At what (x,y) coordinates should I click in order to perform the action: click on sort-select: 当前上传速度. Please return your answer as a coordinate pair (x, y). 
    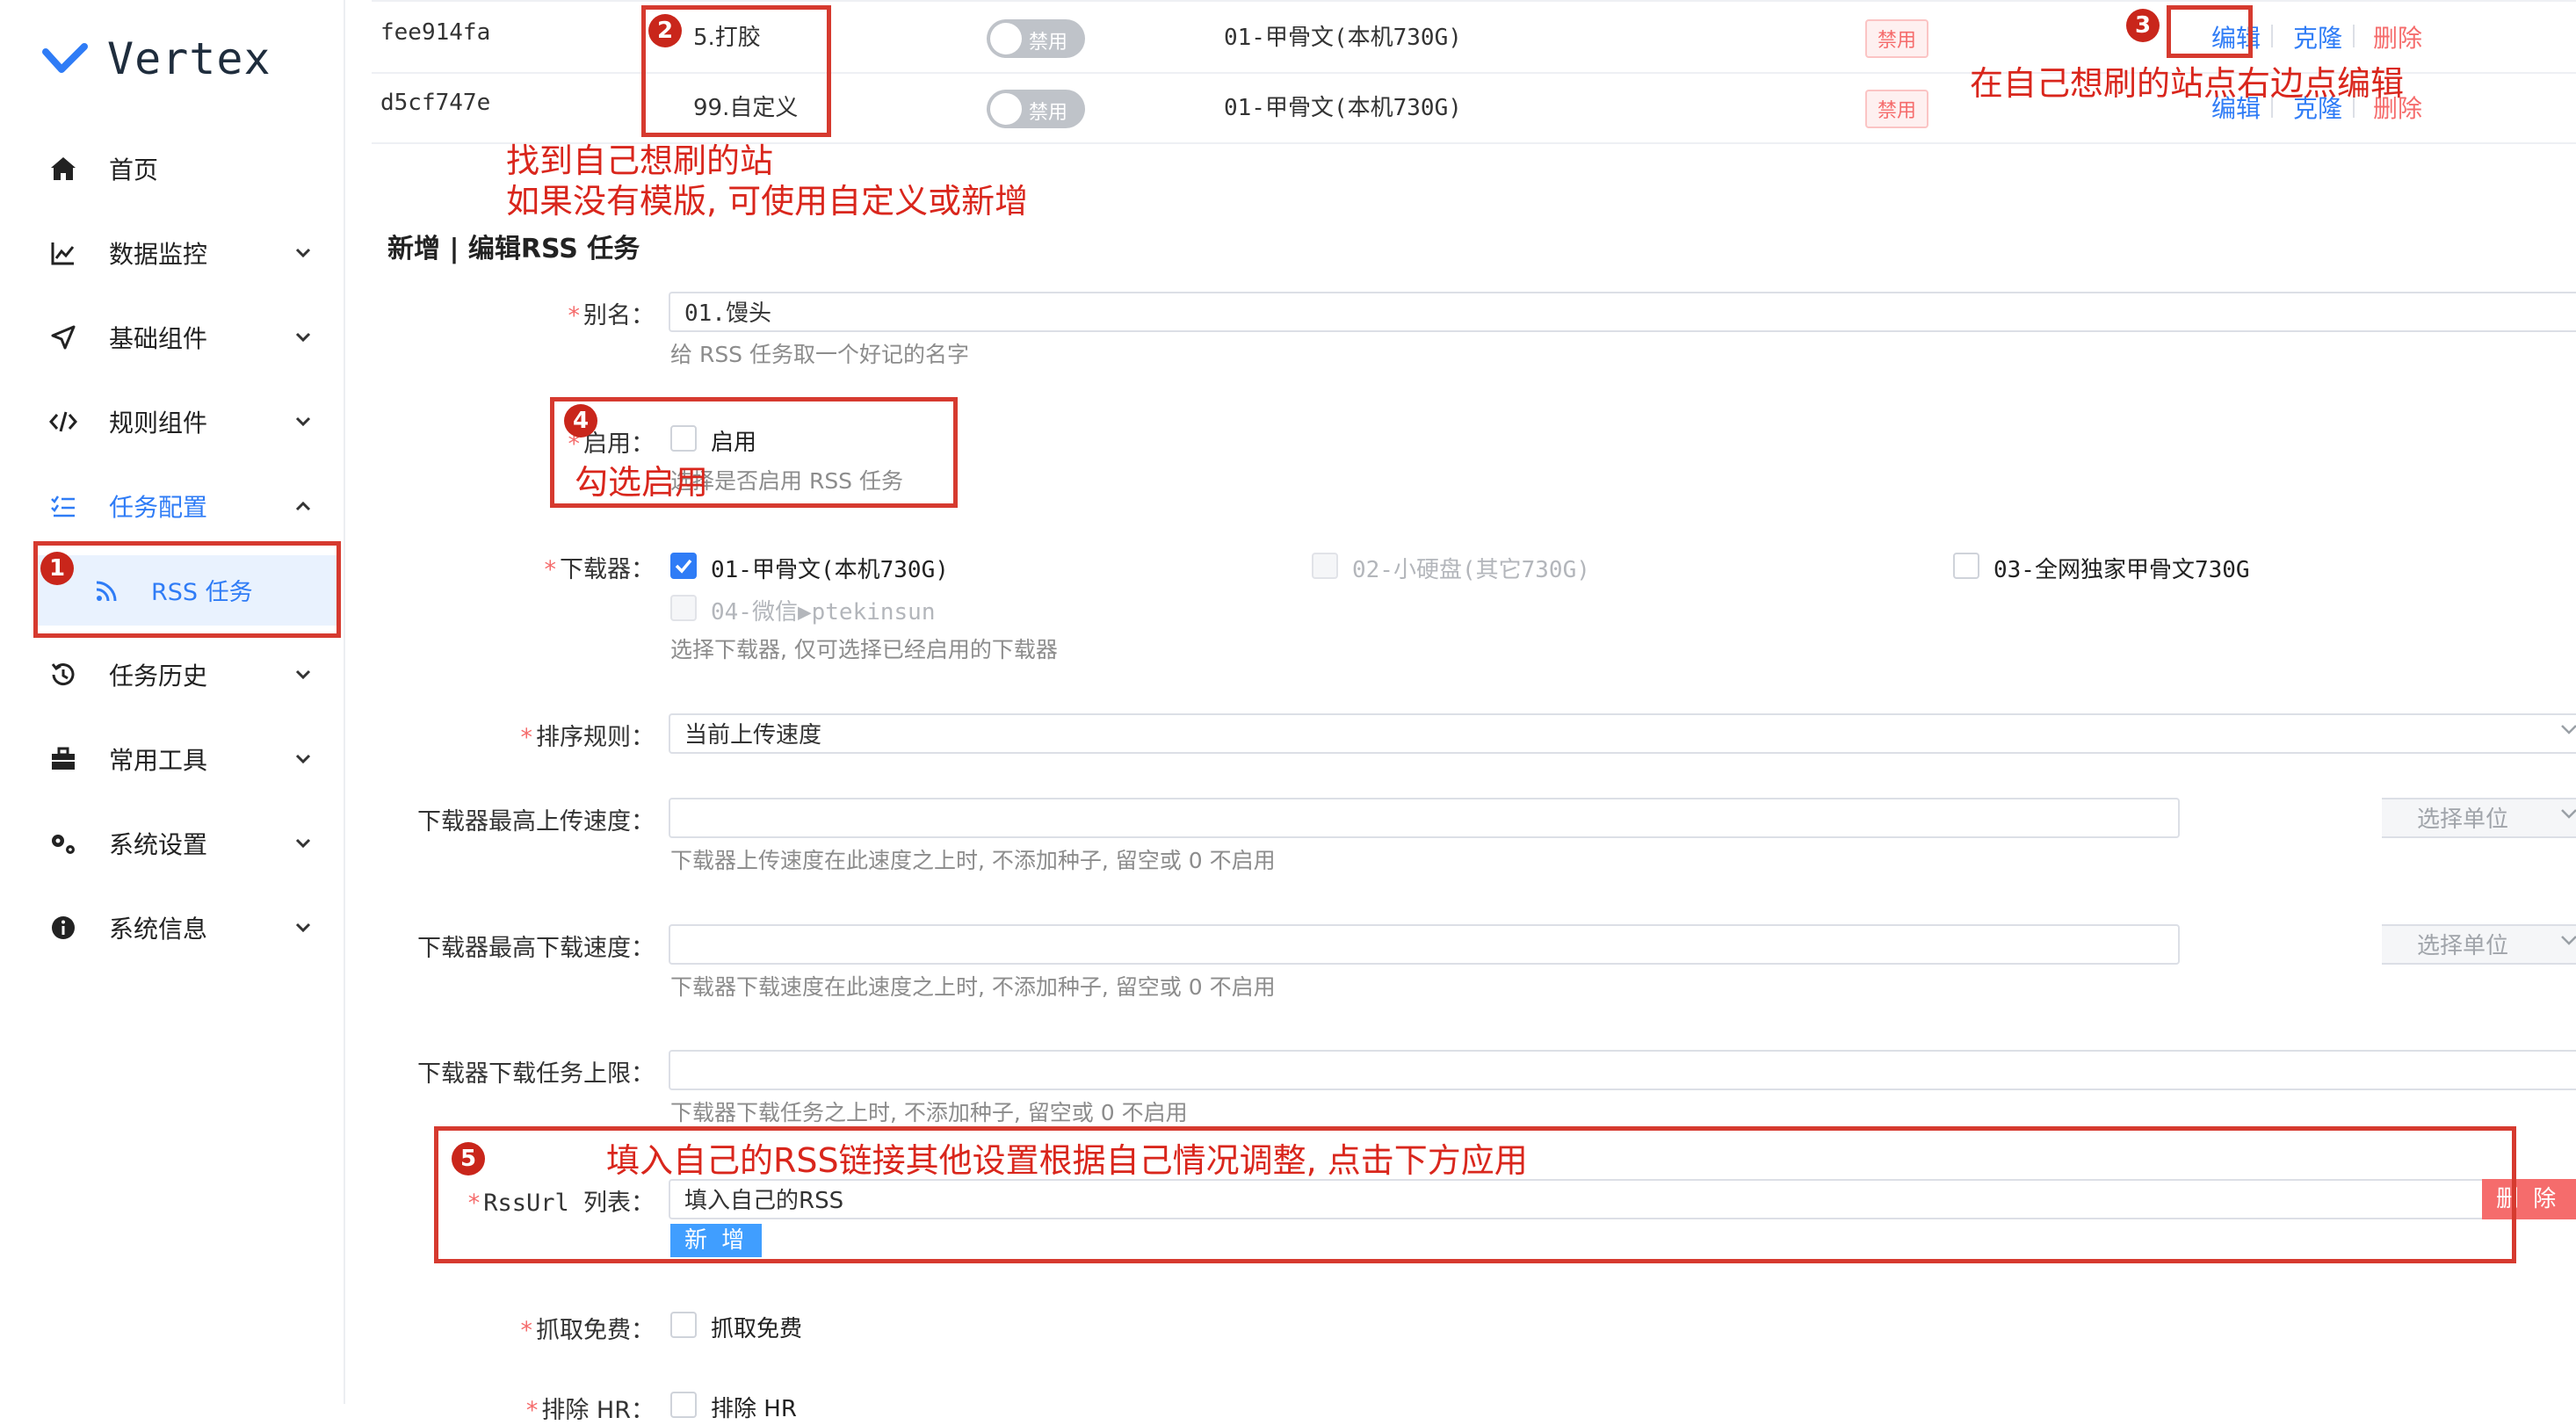
    Looking at the image, I should click on (1622, 733).